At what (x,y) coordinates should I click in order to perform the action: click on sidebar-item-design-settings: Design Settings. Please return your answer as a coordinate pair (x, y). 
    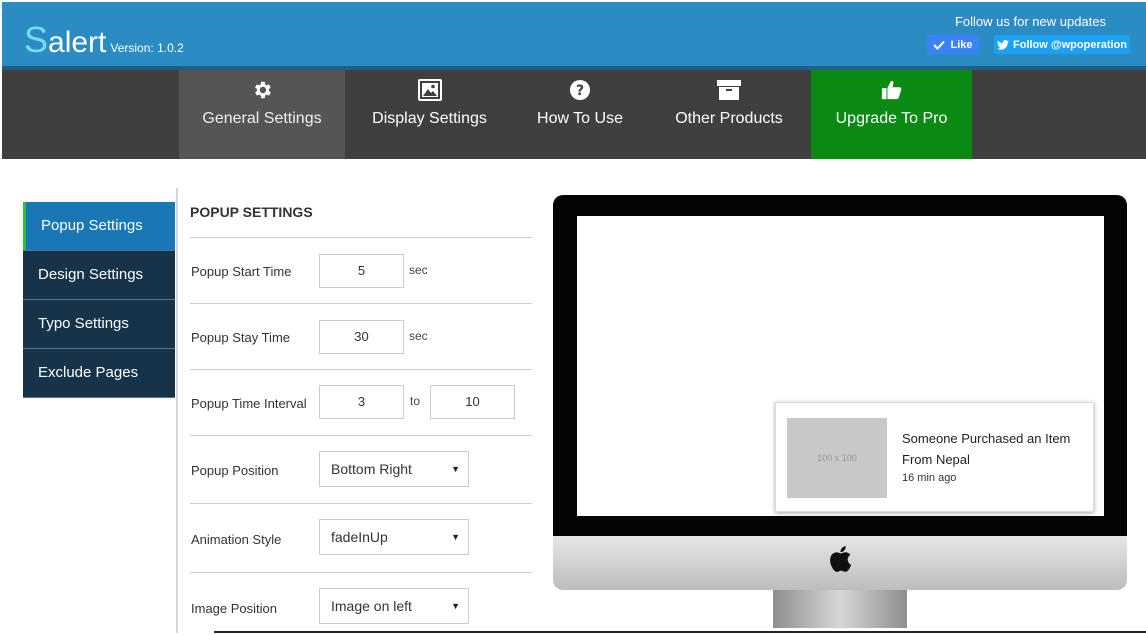
    Looking at the image, I should click on (99, 275).